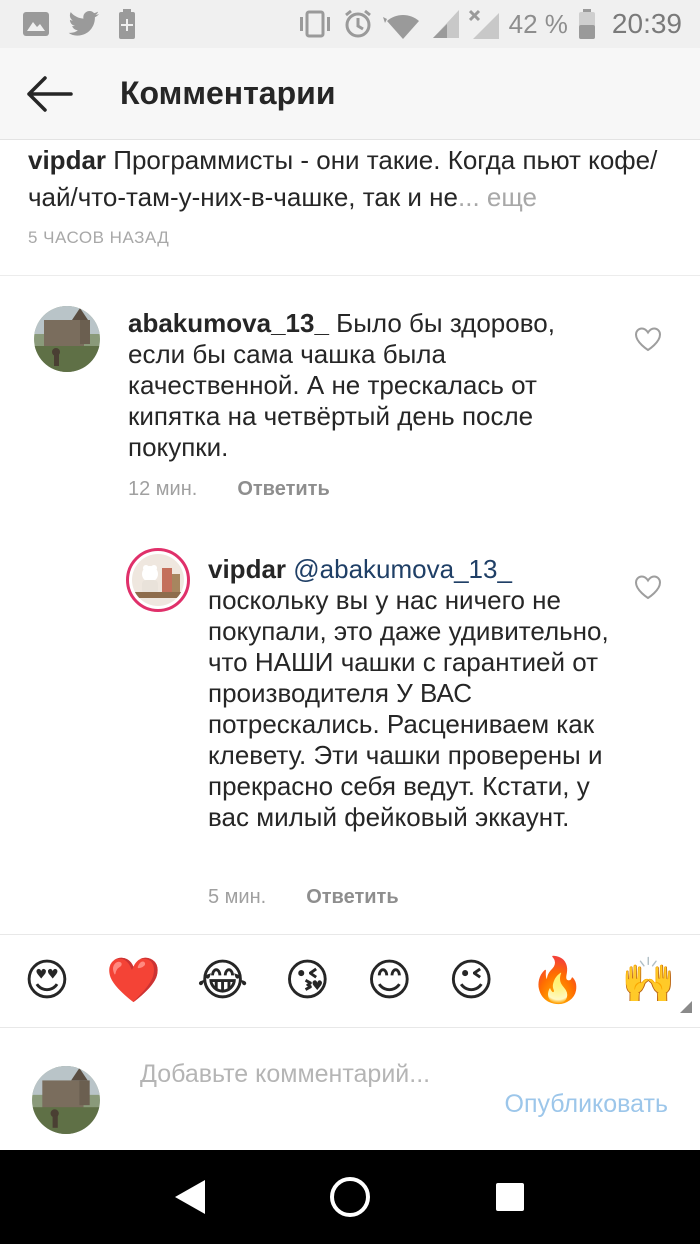  I want to click on status-right-icons: 42 % 20:39, so click(489, 24).